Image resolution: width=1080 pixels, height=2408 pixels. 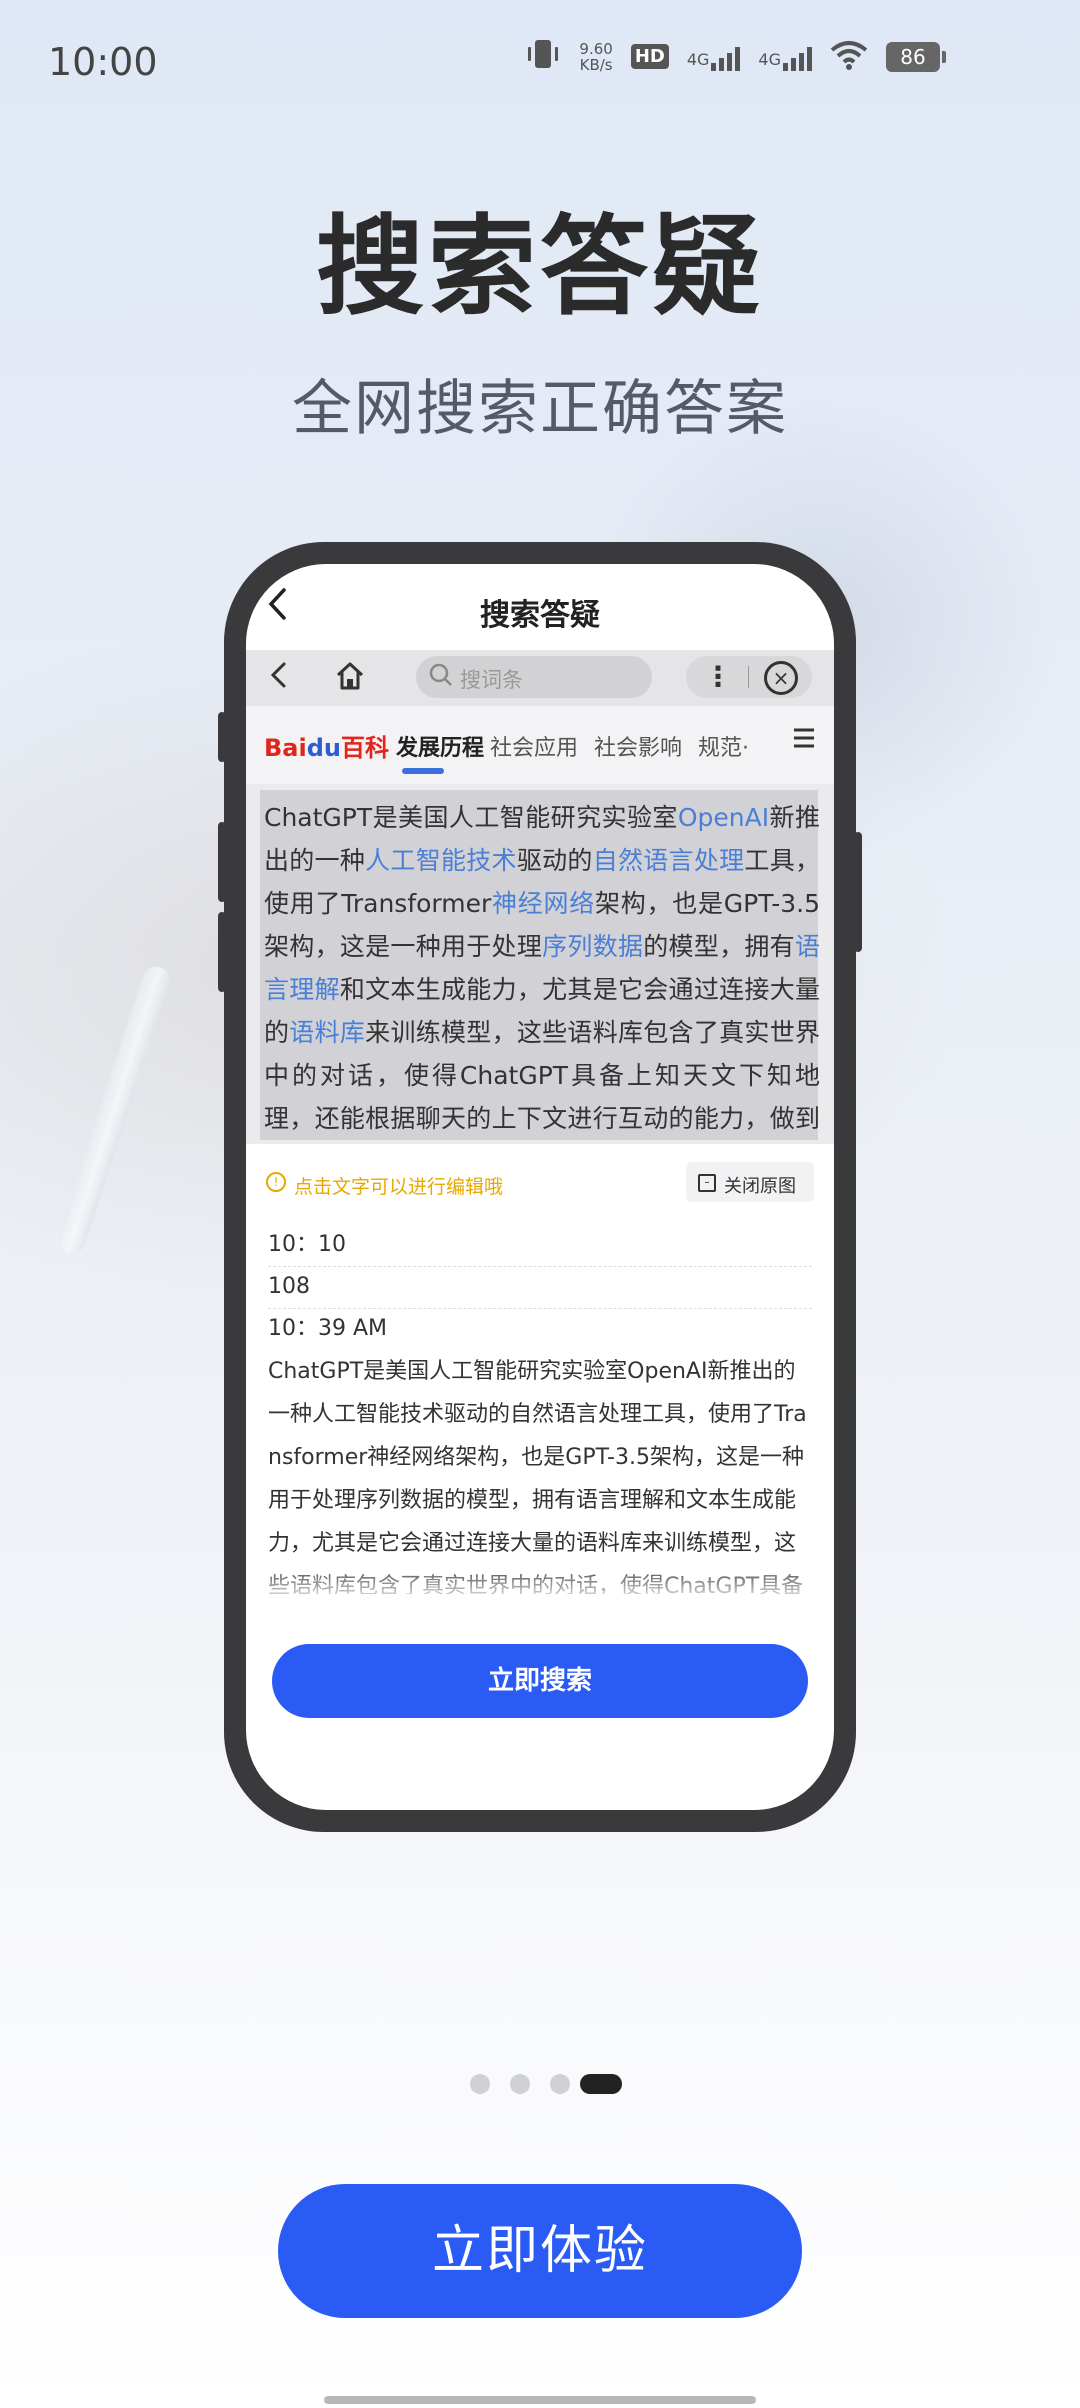 What do you see at coordinates (327, 1032) in the screenshot?
I see `article-link: 语料库` at bounding box center [327, 1032].